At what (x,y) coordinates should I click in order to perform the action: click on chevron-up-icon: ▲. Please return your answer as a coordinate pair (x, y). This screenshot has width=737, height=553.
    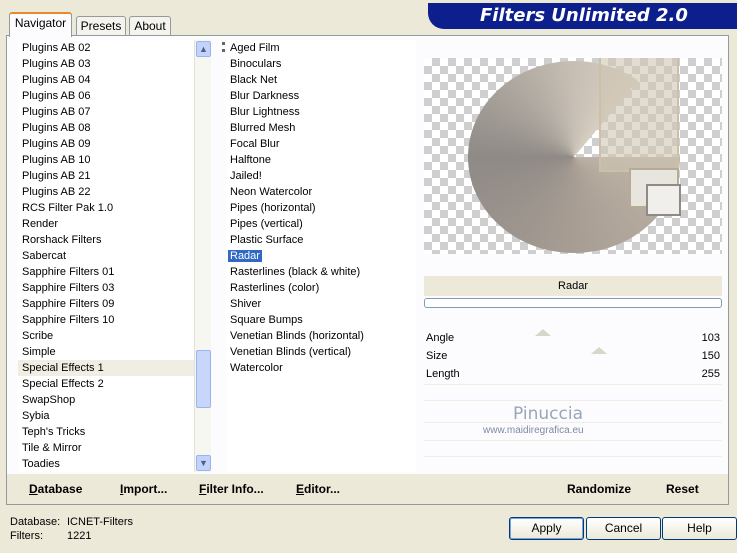
    Looking at the image, I should click on (203, 49).